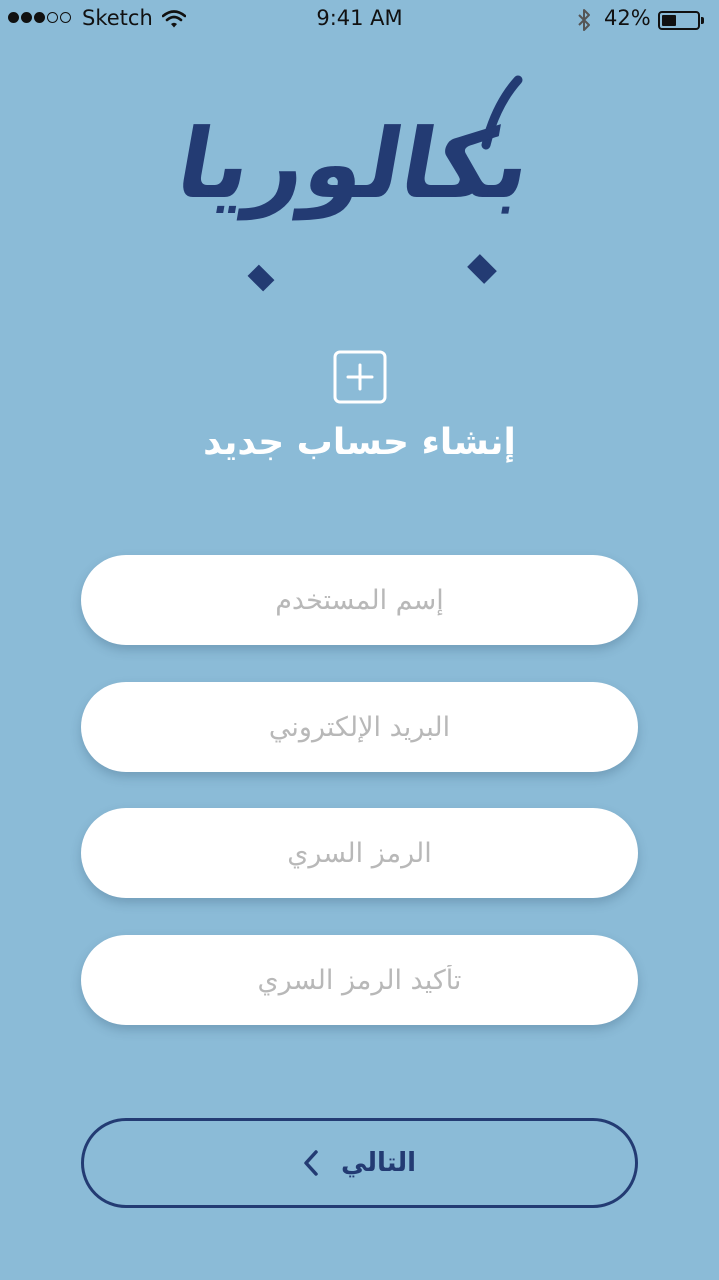  I want to click on next-button-label: التالي, so click(378, 1163).